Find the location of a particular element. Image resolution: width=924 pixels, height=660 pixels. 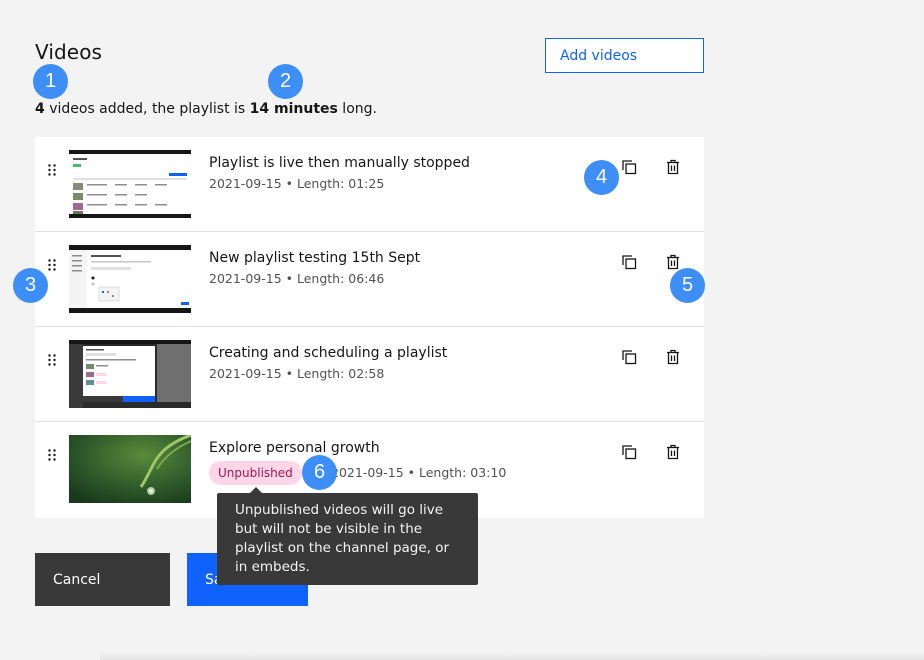

video-title: Playlist is live then manually stopped is located at coordinates (339, 163).